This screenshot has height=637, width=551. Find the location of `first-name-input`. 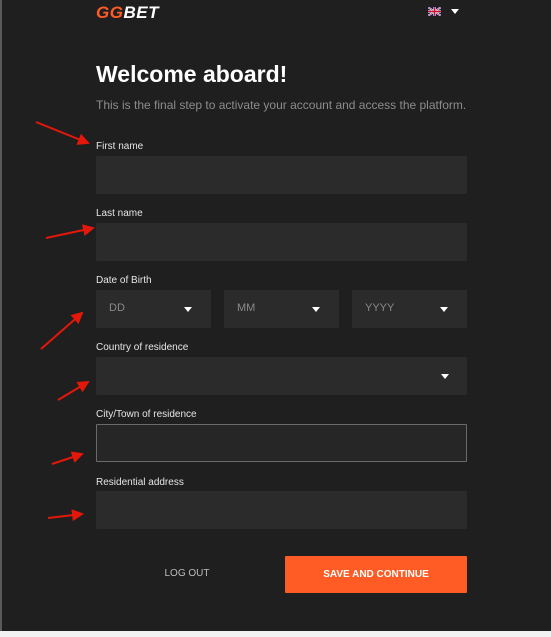

first-name-input is located at coordinates (281, 175).